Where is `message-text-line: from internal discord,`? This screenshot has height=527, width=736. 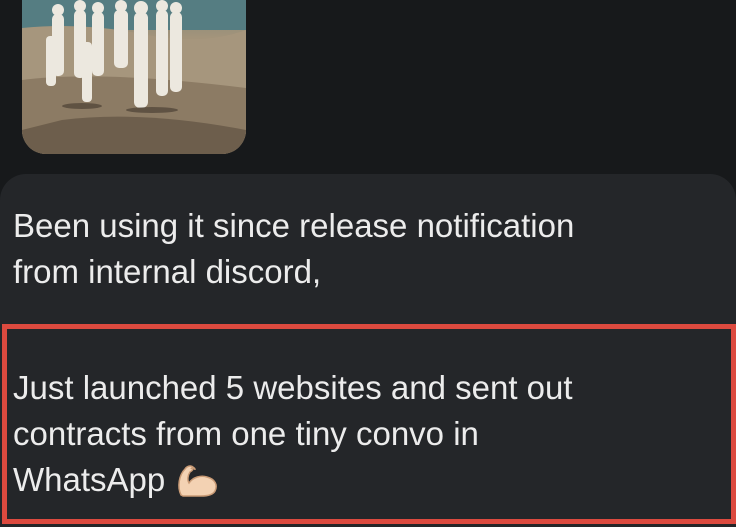
message-text-line: from internal discord, is located at coordinates (167, 271).